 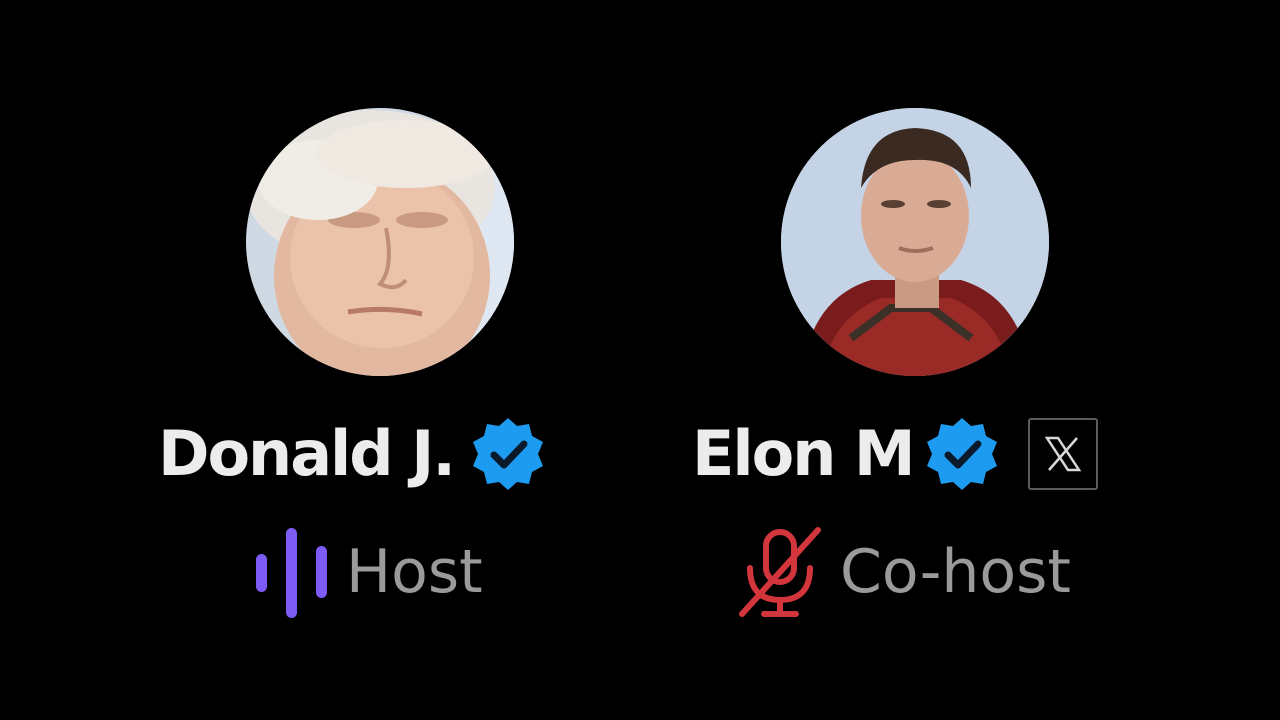 I want to click on speaking-waveform-icon, so click(x=291, y=573).